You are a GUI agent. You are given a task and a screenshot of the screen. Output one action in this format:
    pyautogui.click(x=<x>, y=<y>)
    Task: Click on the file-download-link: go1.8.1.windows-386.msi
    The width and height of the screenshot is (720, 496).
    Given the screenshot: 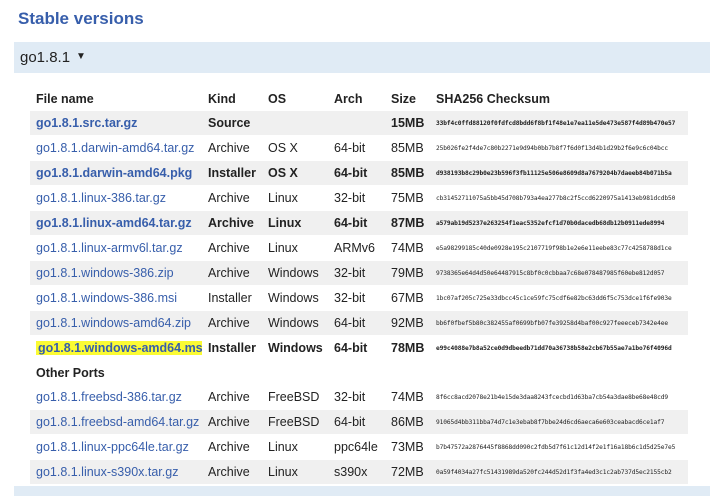 What is the action you would take?
    pyautogui.click(x=106, y=298)
    